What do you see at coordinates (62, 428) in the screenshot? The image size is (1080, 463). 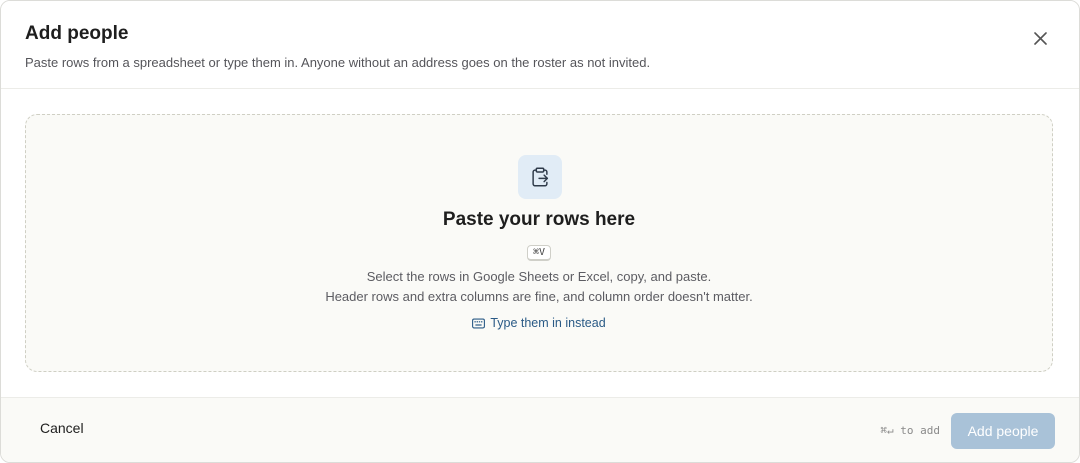 I see `cancel-button: Cancel` at bounding box center [62, 428].